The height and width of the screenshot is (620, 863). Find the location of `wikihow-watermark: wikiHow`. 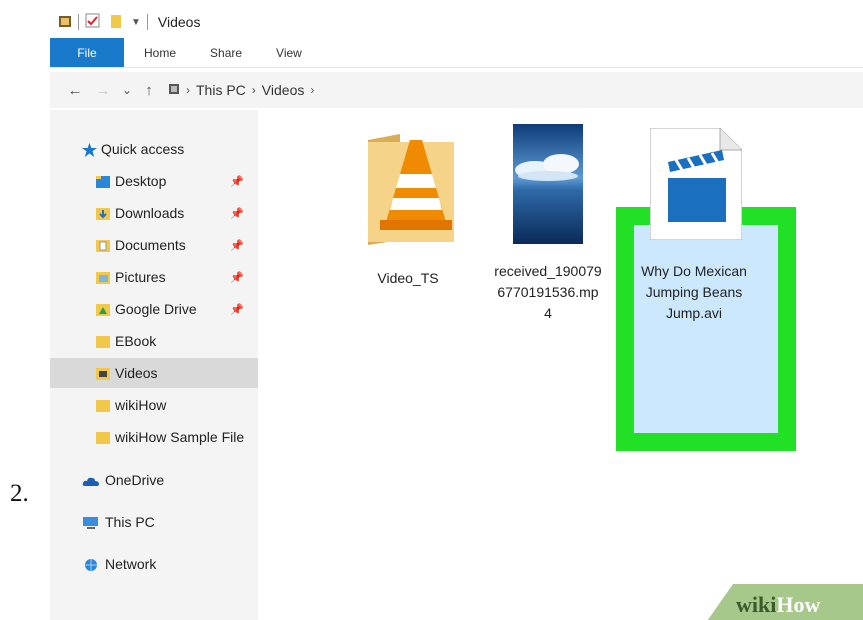

wikihow-watermark: wikiHow is located at coordinates (778, 605).